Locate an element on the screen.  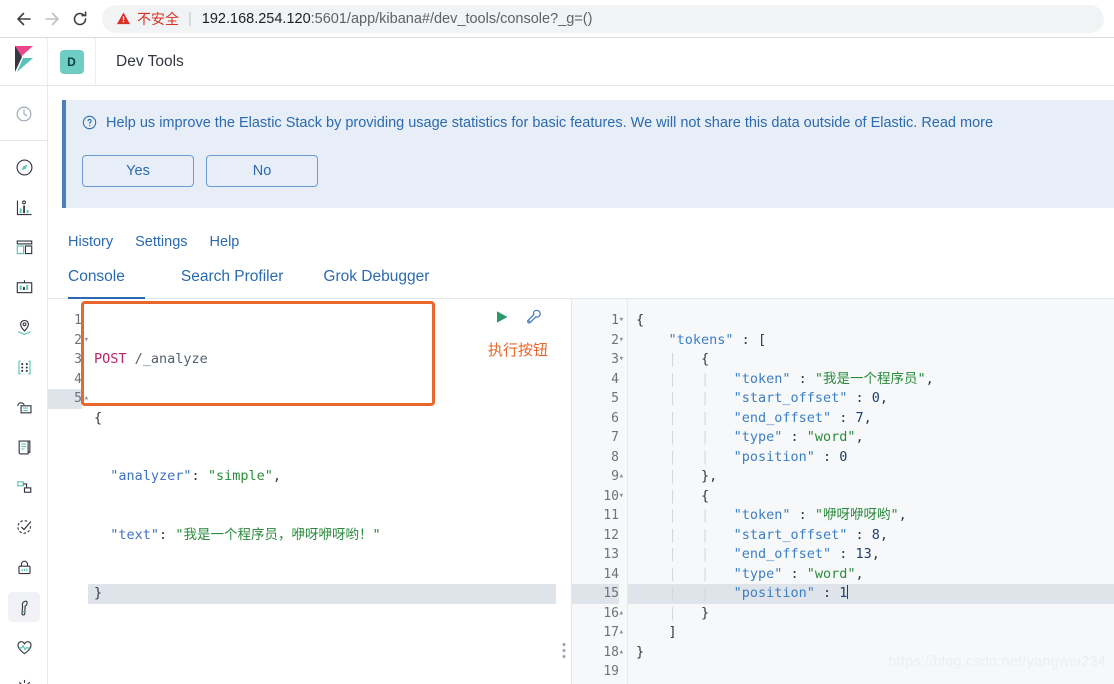
warning-triangle-icon is located at coordinates (123, 18).